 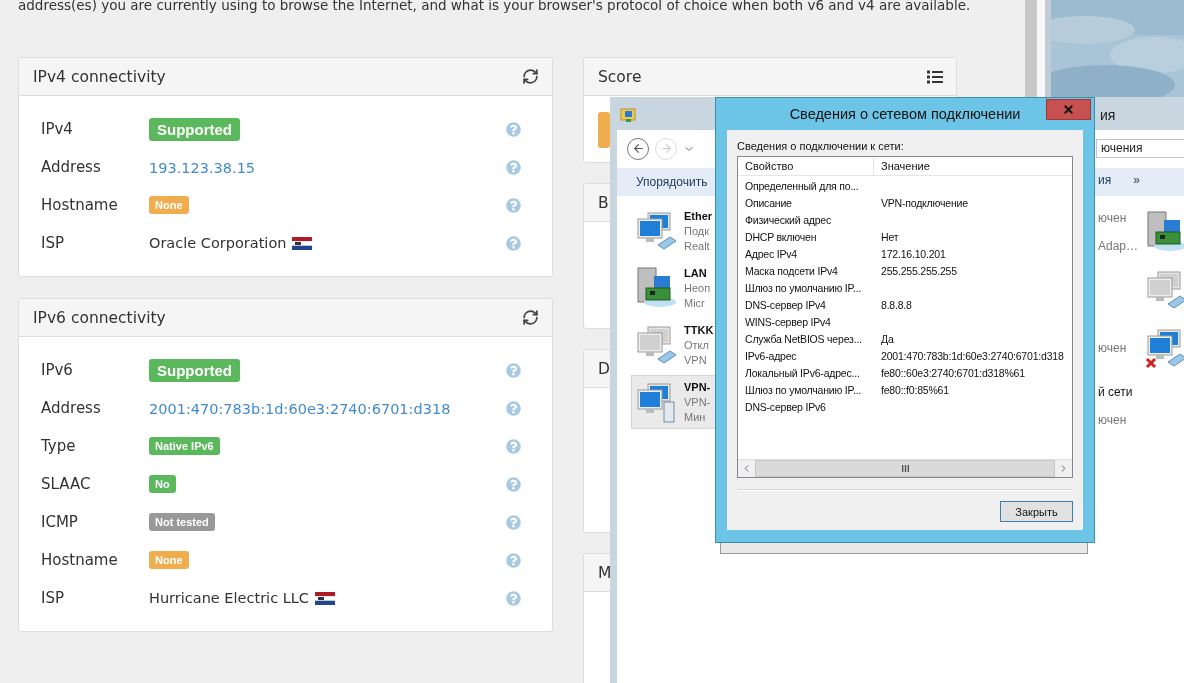 I want to click on property-cell-text: Физический адрес, so click(x=788, y=219).